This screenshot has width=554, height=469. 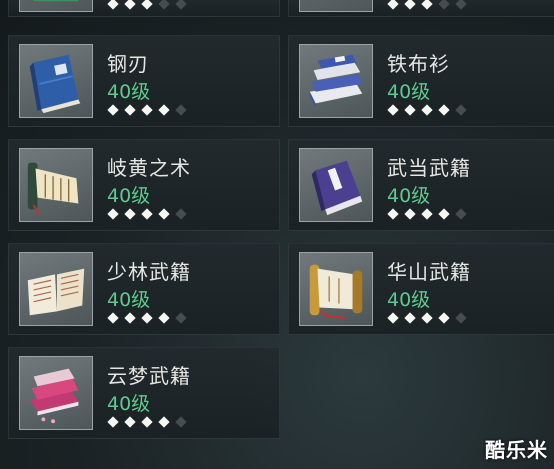 I want to click on pink-books-icon, so click(x=56, y=393).